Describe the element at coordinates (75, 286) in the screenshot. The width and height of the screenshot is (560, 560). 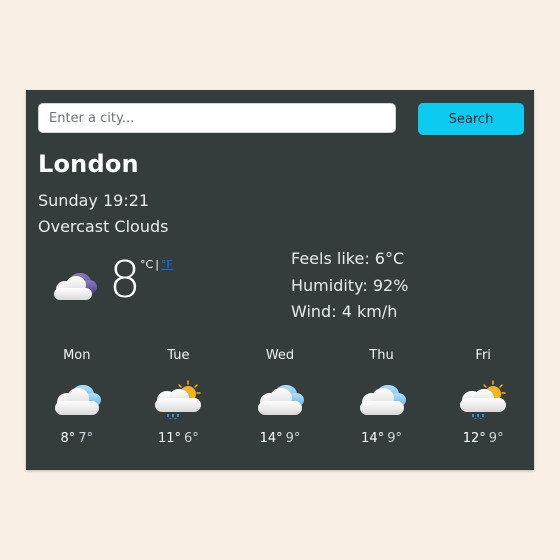
I see `overcast-clouds-icon` at that location.